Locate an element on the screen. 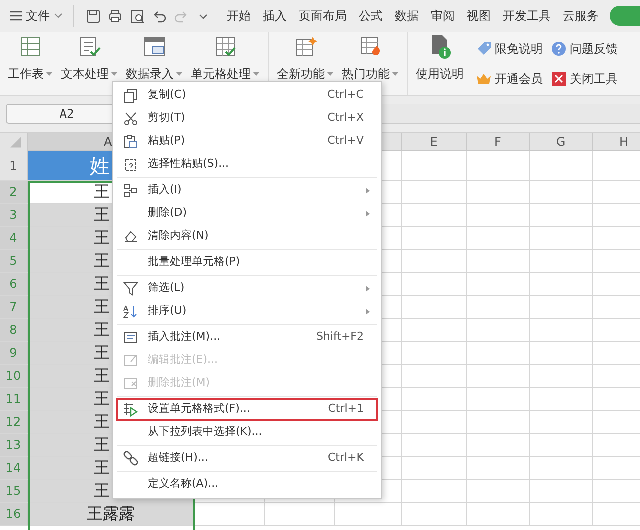 The height and width of the screenshot is (530, 640). undo-icon is located at coordinates (159, 16).